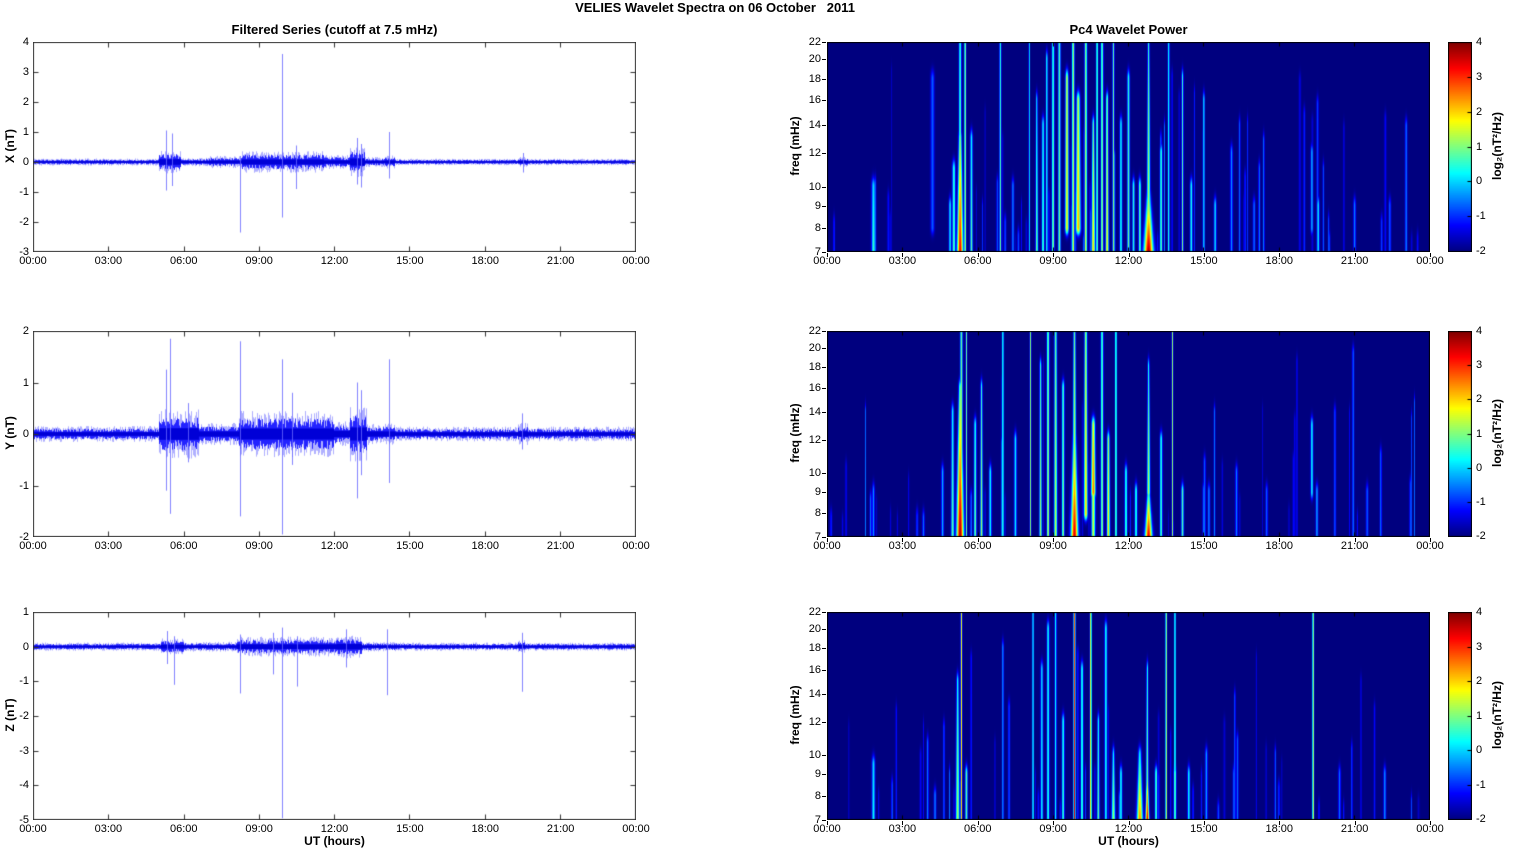 Image resolution: width=1515 pixels, height=851 pixels. Describe the element at coordinates (259, 261) in the screenshot. I see `tick-label: 09:00` at that location.